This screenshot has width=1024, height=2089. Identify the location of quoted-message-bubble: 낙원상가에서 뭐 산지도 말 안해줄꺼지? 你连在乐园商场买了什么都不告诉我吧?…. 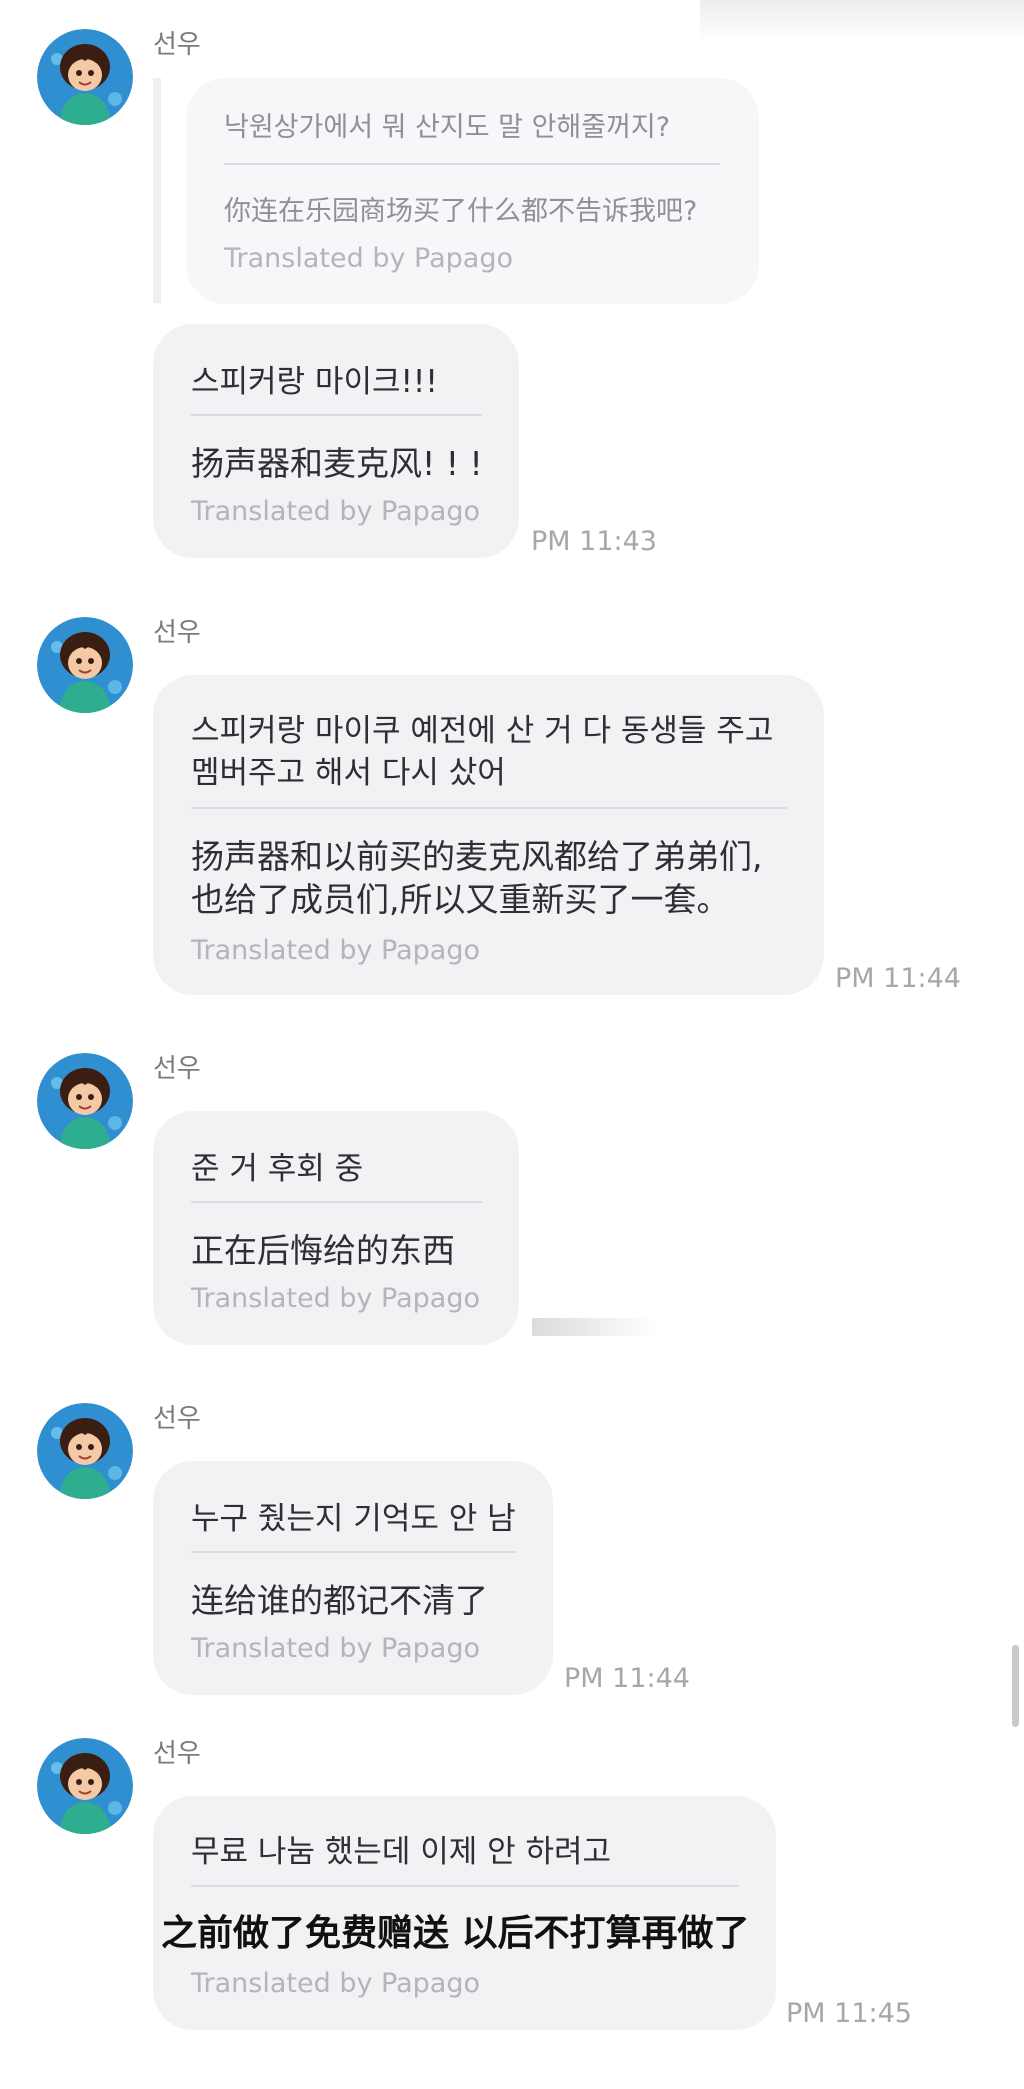
(472, 191).